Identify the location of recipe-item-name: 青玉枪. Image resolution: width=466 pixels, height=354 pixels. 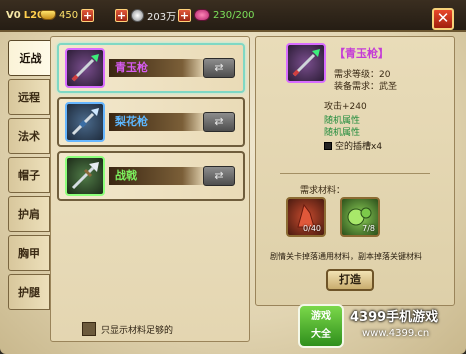
(158, 68).